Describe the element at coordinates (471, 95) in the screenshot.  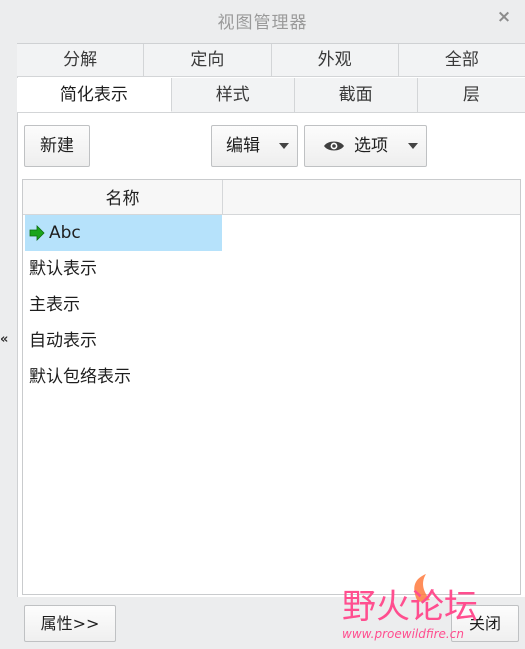
I see `tab-layer: 层` at that location.